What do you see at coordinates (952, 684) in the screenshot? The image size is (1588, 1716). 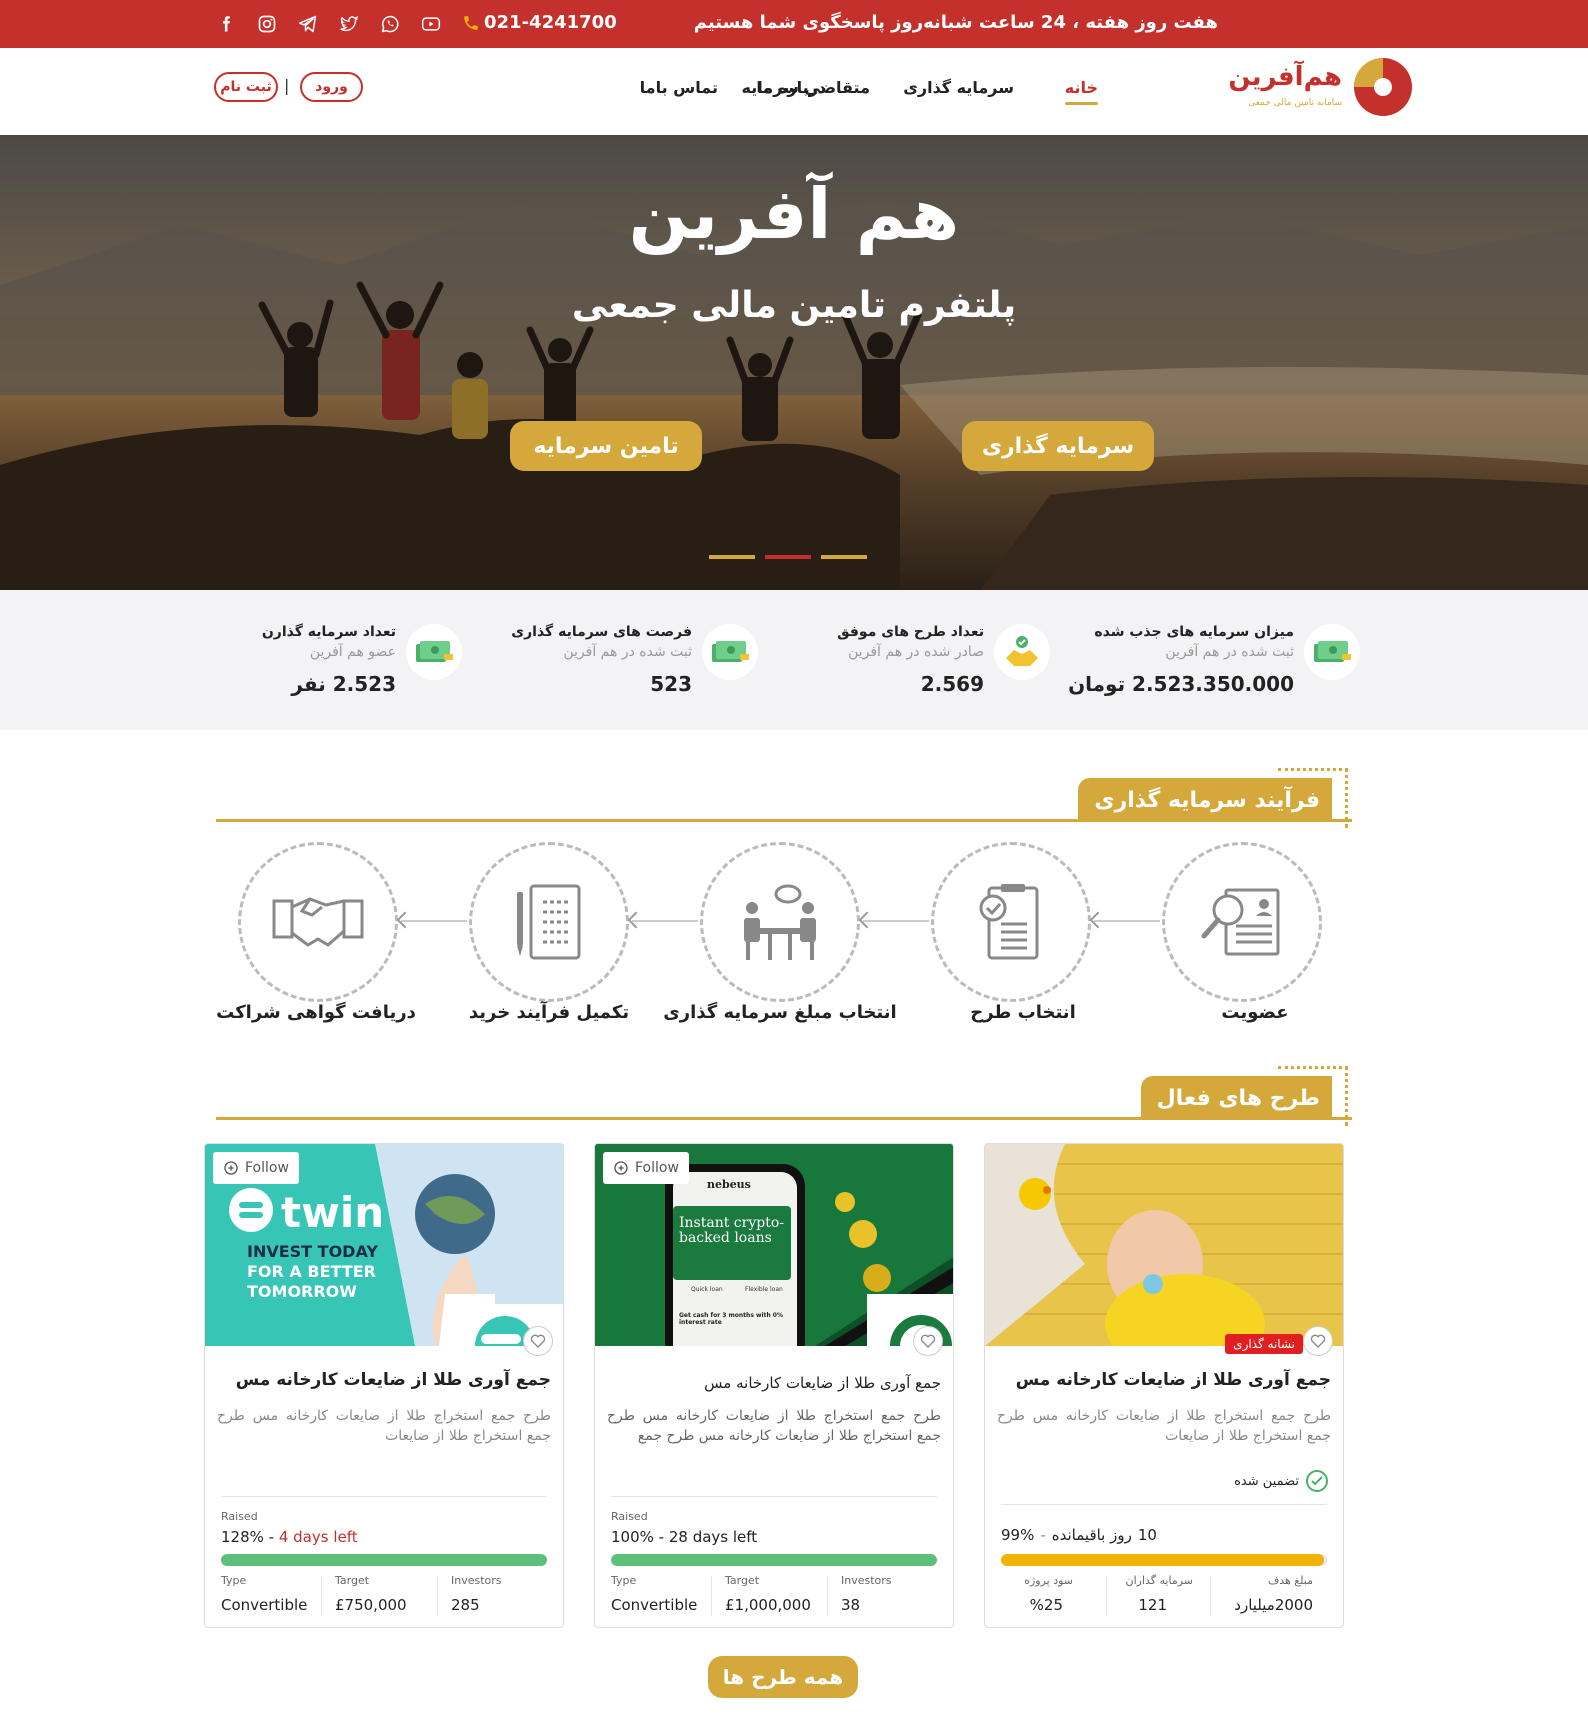 I see `stat-value: 2.569` at bounding box center [952, 684].